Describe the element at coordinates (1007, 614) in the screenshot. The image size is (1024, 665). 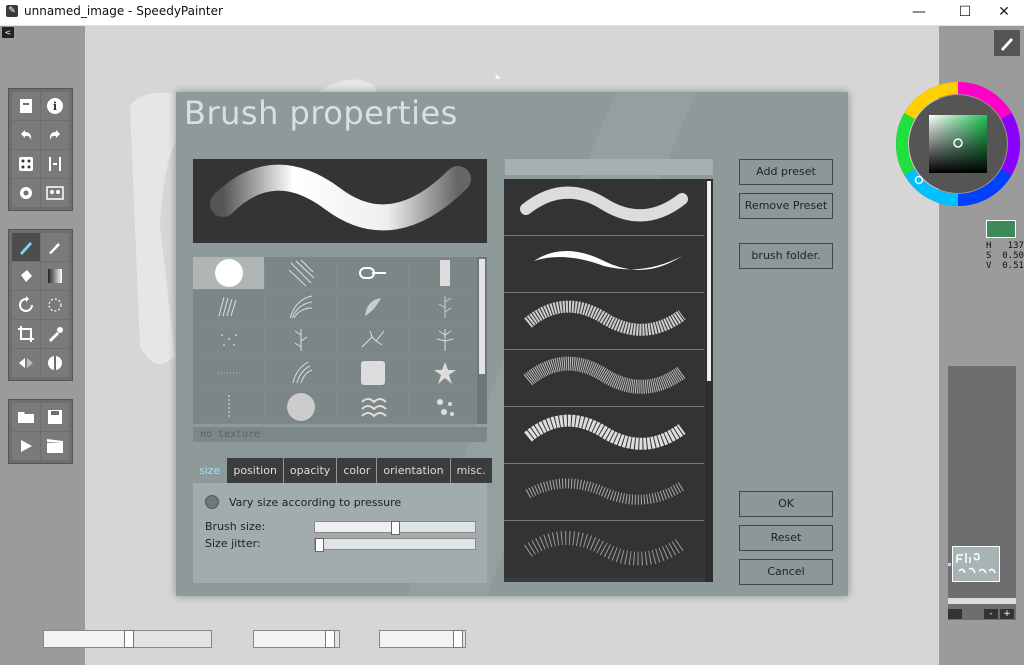
I see `add-layer-button: +` at that location.